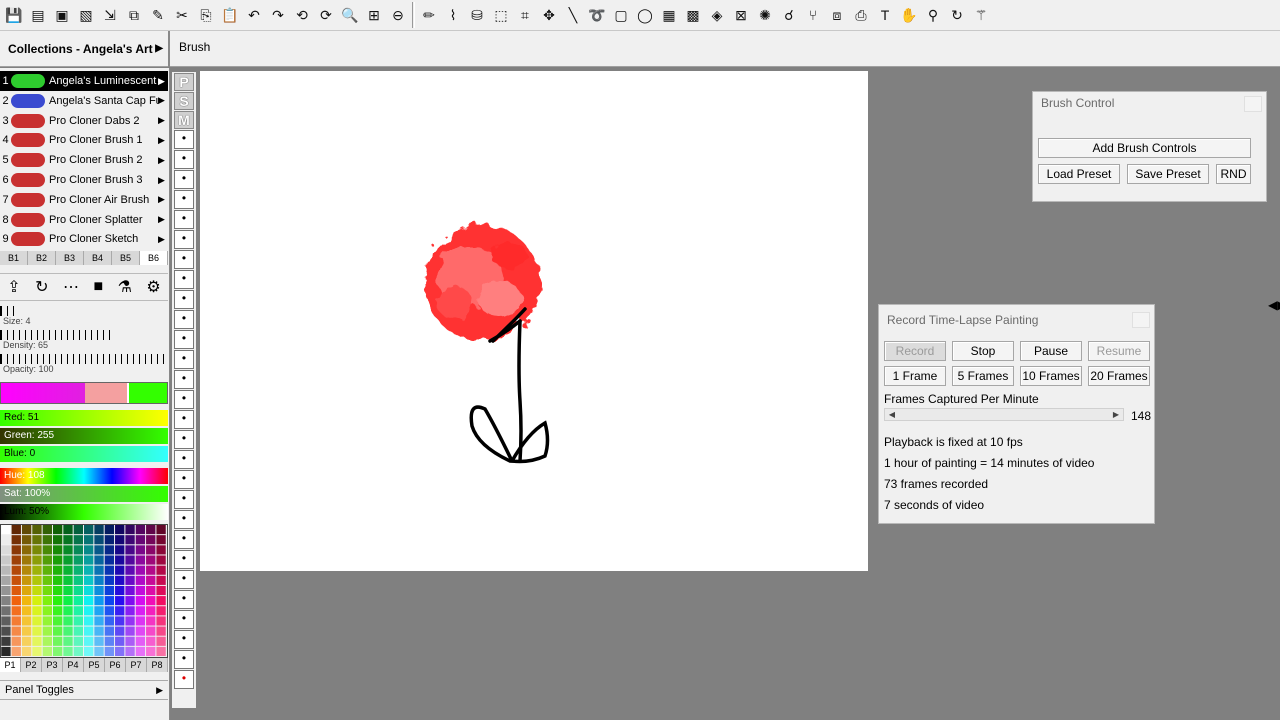 The image size is (1280, 720). What do you see at coordinates (1119, 376) in the screenshot?
I see `capture-20-frames-button: 20 Frames` at bounding box center [1119, 376].